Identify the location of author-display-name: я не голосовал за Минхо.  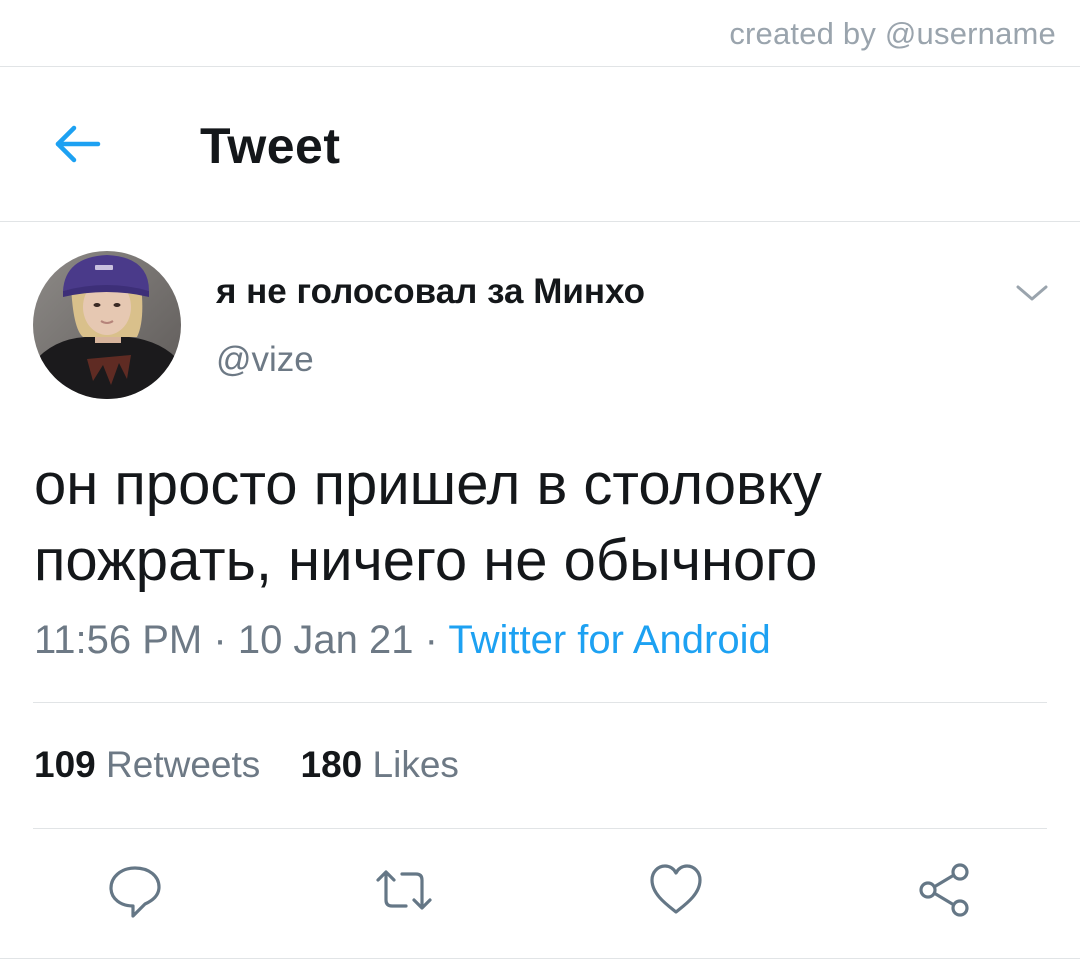
(430, 292).